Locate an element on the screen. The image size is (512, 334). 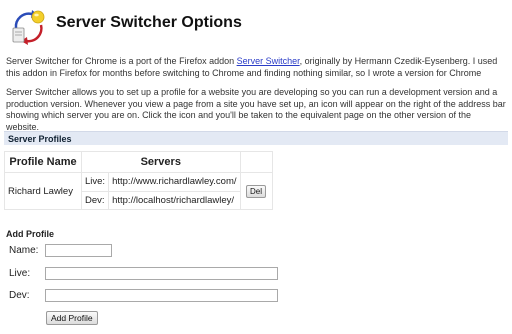
server-switcher-logo is located at coordinates (28, 27).